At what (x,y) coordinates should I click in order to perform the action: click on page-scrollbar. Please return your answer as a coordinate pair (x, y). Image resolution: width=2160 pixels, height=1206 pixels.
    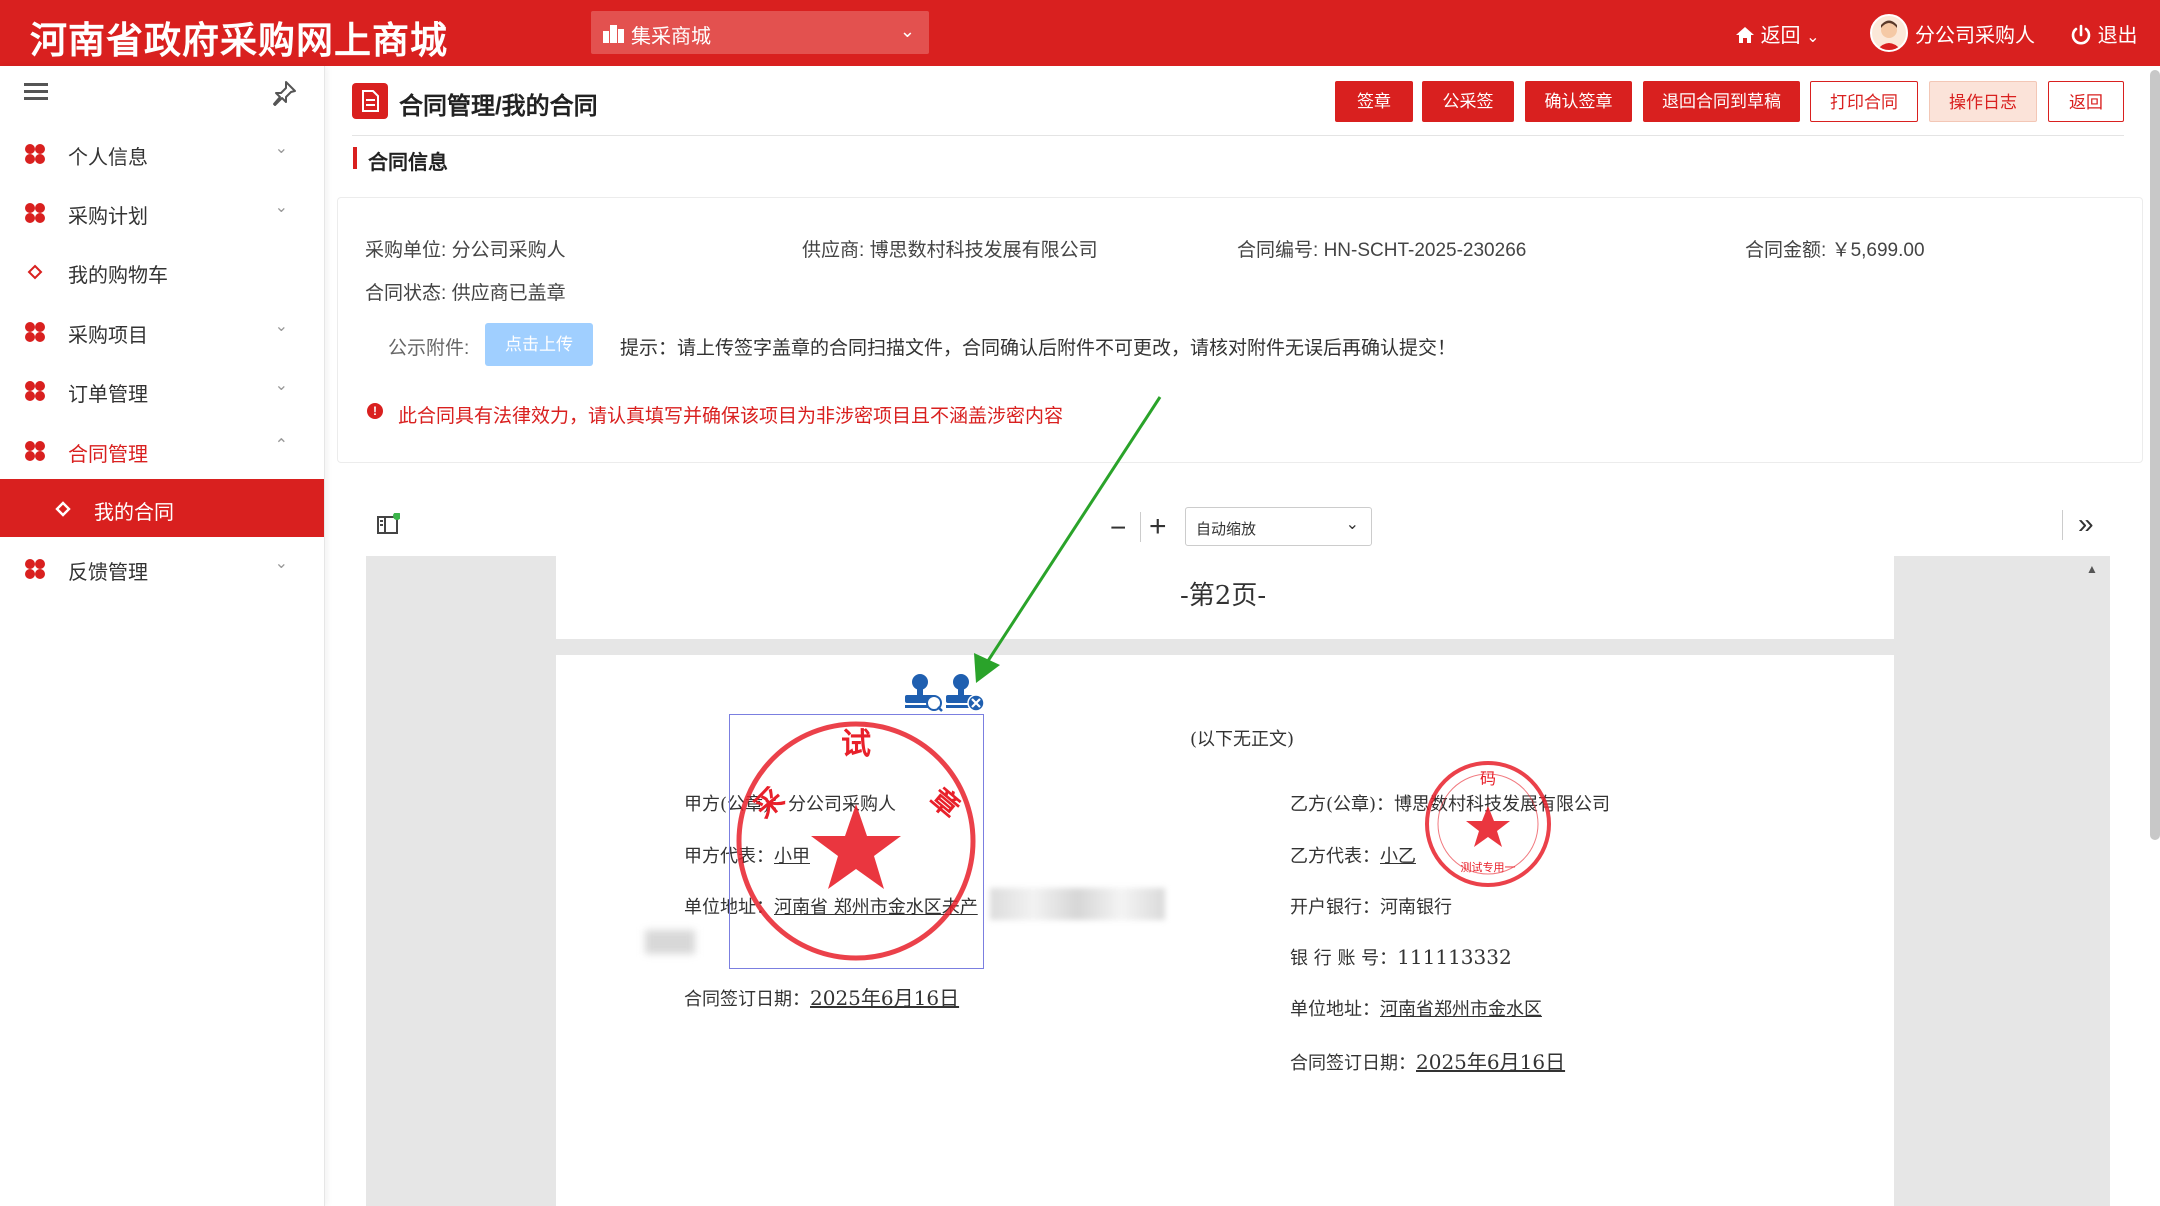
    Looking at the image, I should click on (2155, 455).